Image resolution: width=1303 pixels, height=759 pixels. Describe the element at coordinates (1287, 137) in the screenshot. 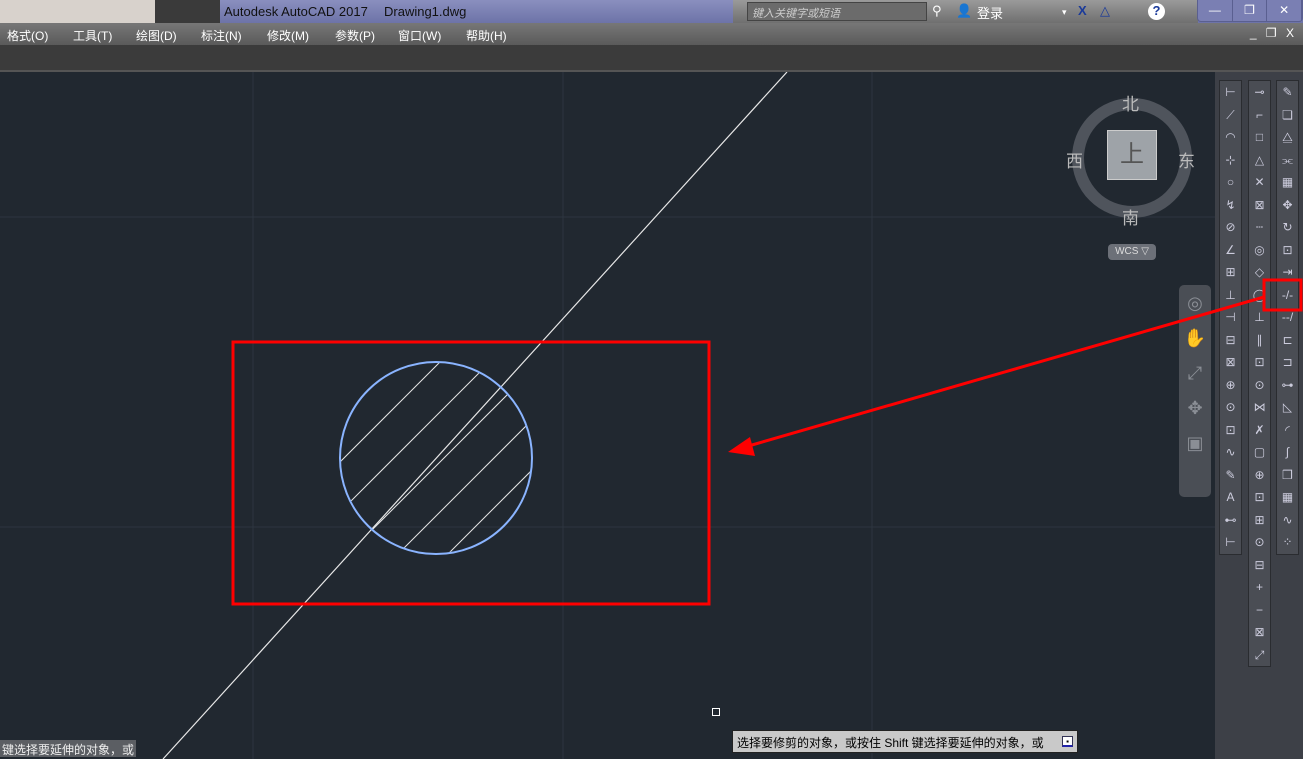

I see `mirror-icon: ⧋` at that location.